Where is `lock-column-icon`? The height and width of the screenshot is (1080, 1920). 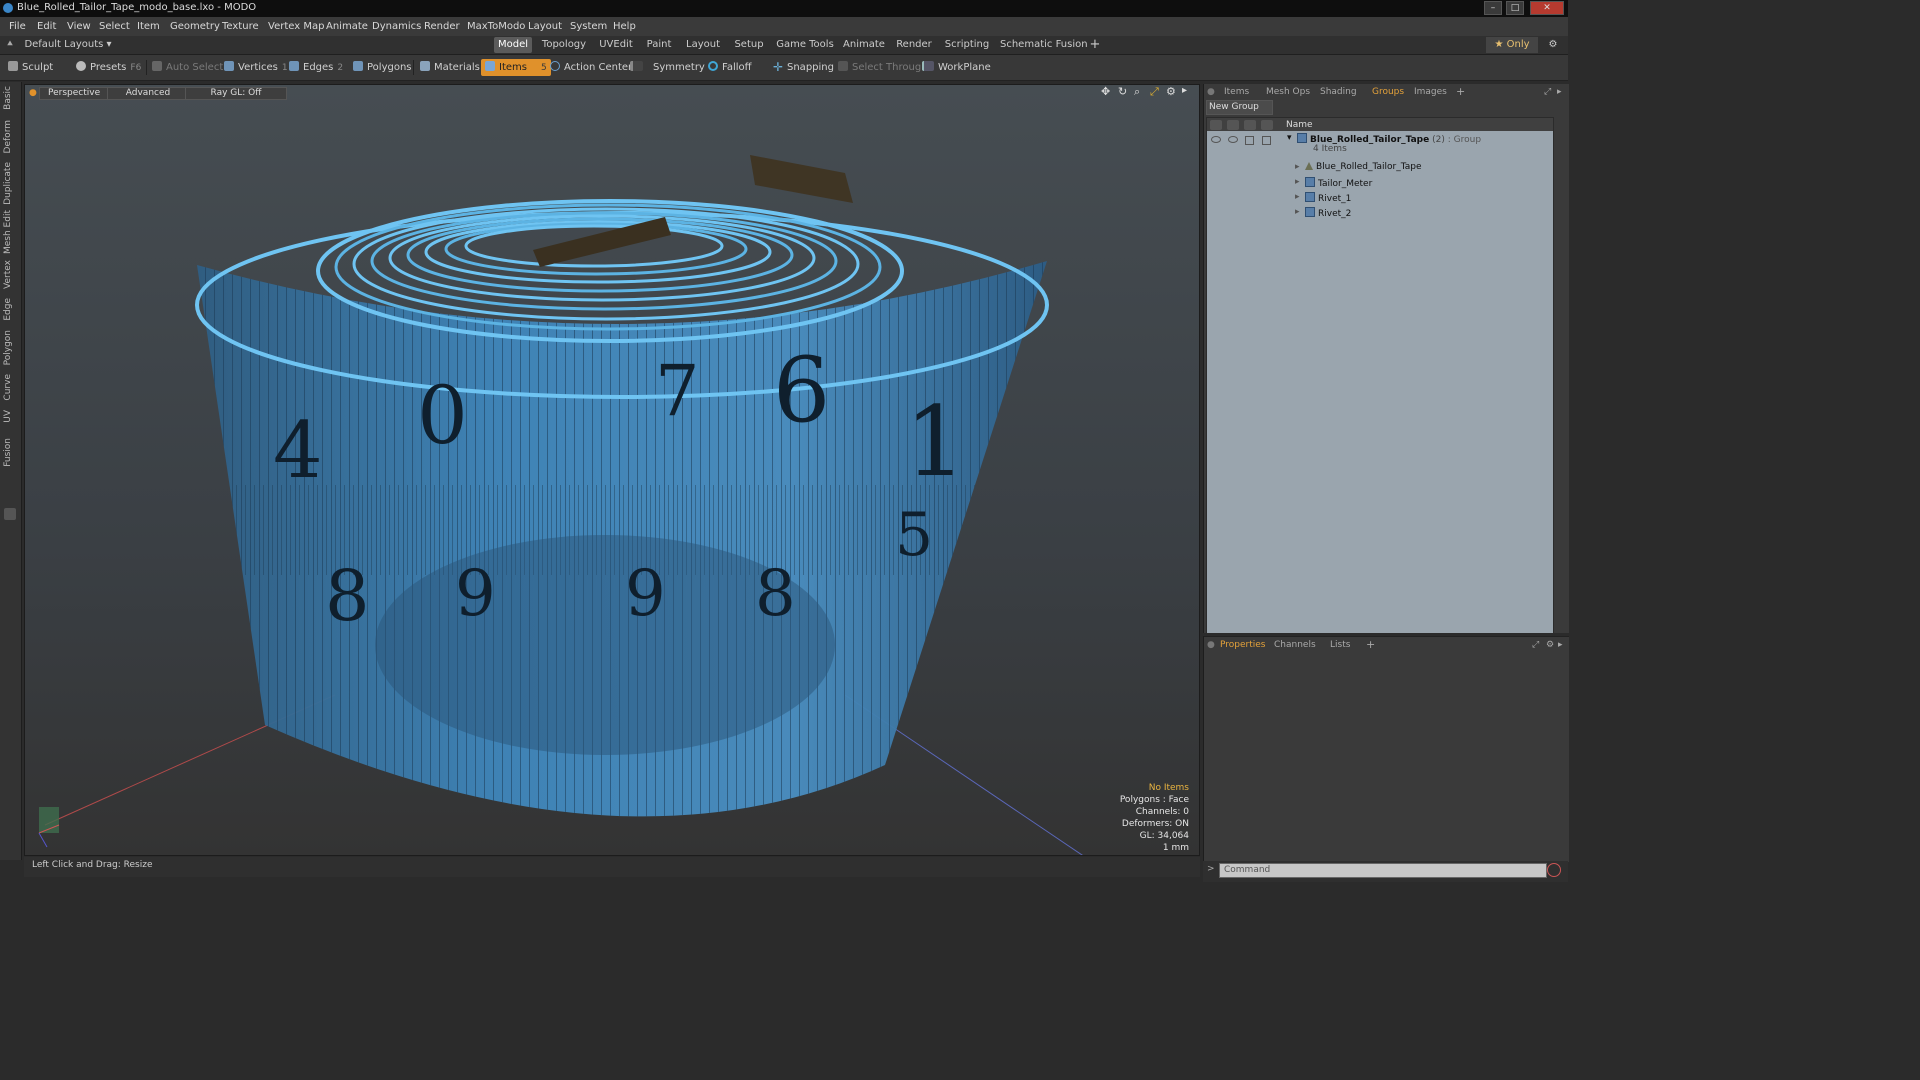 lock-column-icon is located at coordinates (1250, 125).